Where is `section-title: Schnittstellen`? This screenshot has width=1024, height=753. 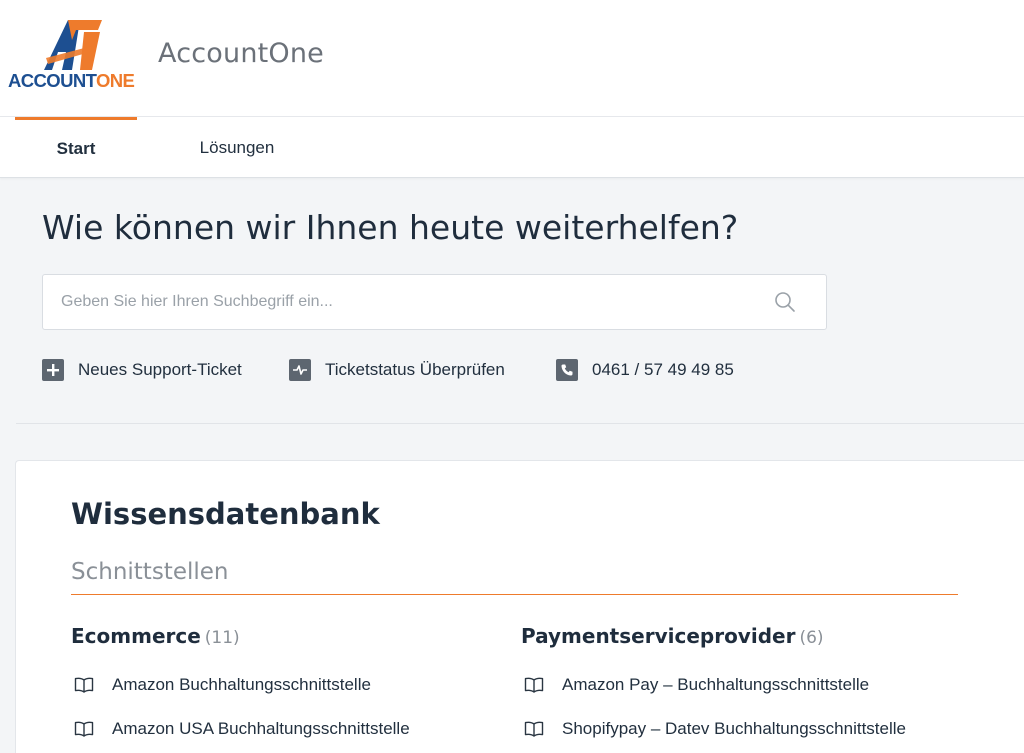 section-title: Schnittstellen is located at coordinates (150, 572).